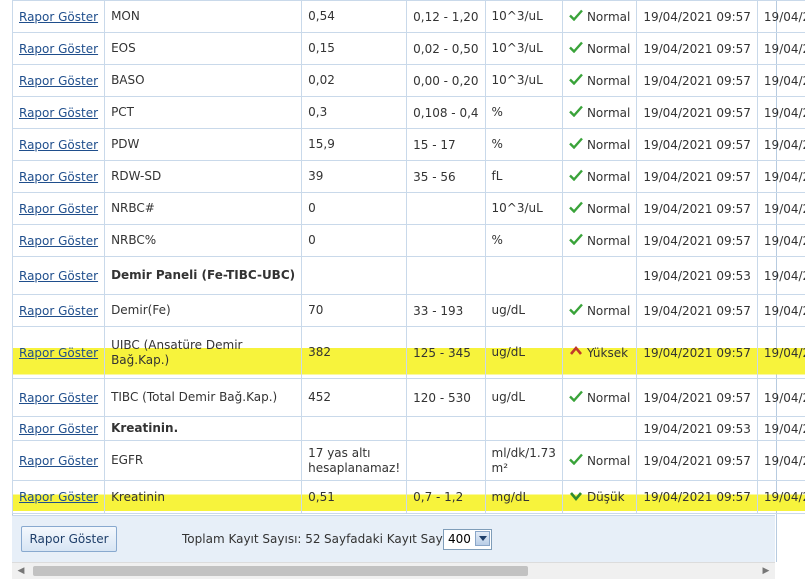  What do you see at coordinates (354, 16) in the screenshot?
I see `result-value: 0,54` at bounding box center [354, 16].